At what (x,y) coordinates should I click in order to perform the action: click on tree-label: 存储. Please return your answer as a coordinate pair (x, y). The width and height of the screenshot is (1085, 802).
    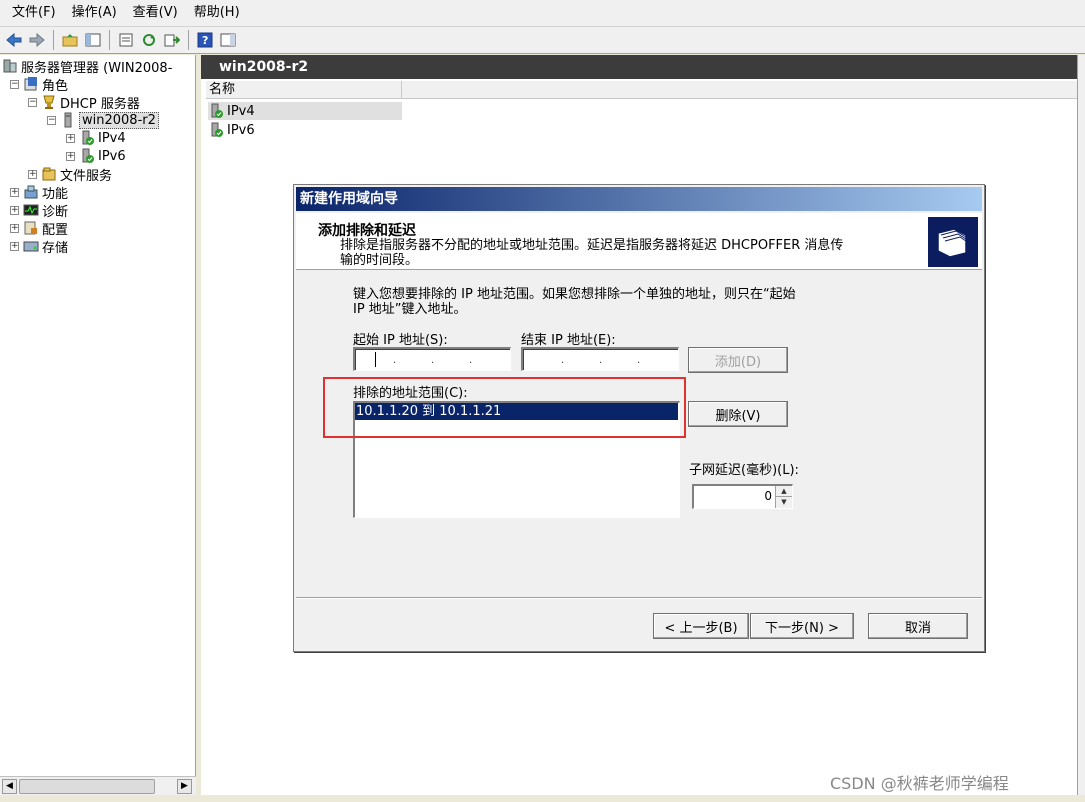
    Looking at the image, I should click on (55, 248).